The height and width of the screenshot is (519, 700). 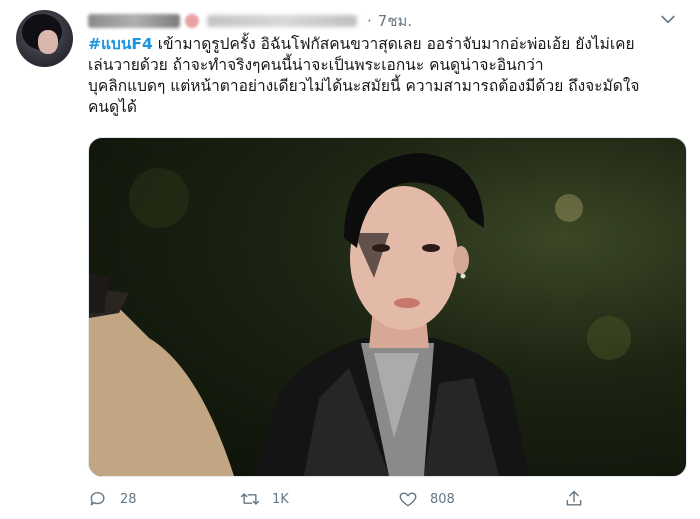 I want to click on chevron-down-icon, so click(x=668, y=19).